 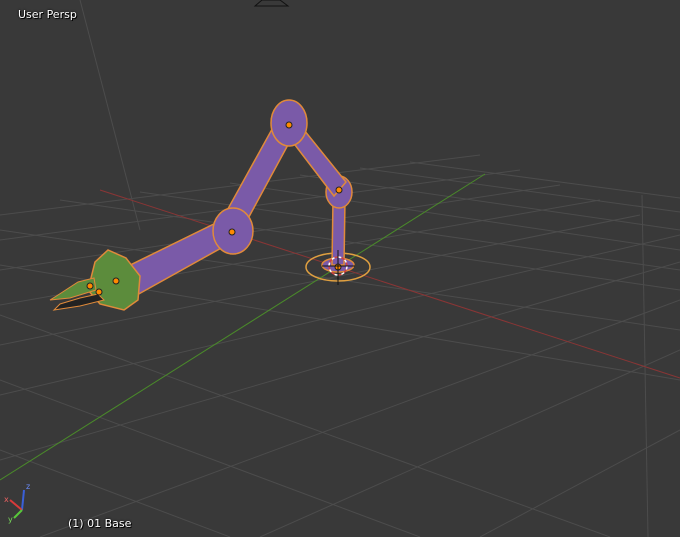 I want to click on pivot-shoulder, so click(x=289, y=125).